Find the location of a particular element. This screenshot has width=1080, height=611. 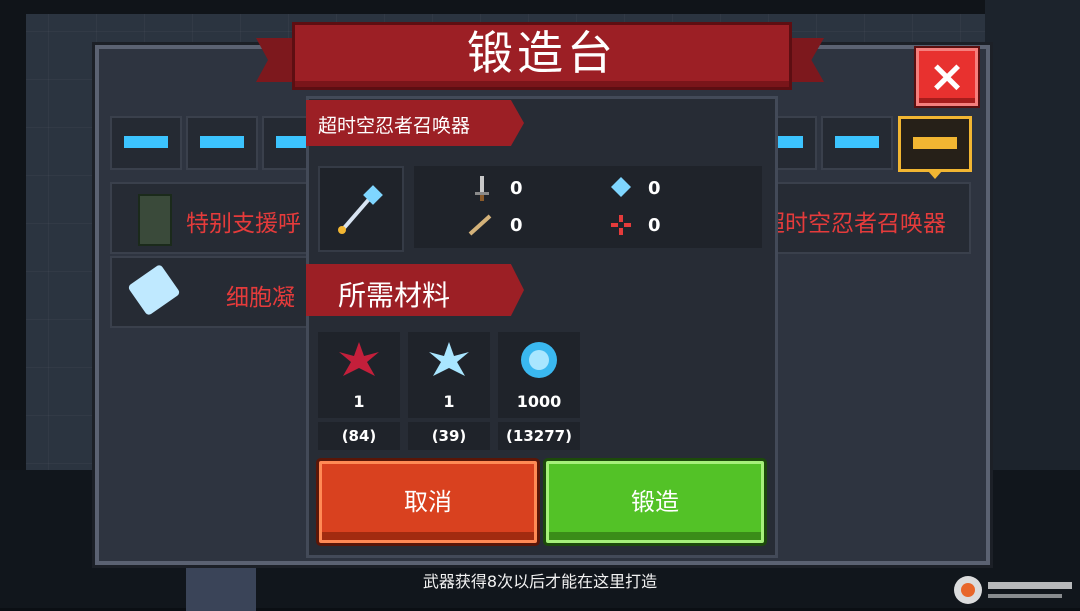

sword-damage-icon is located at coordinates (482, 188).